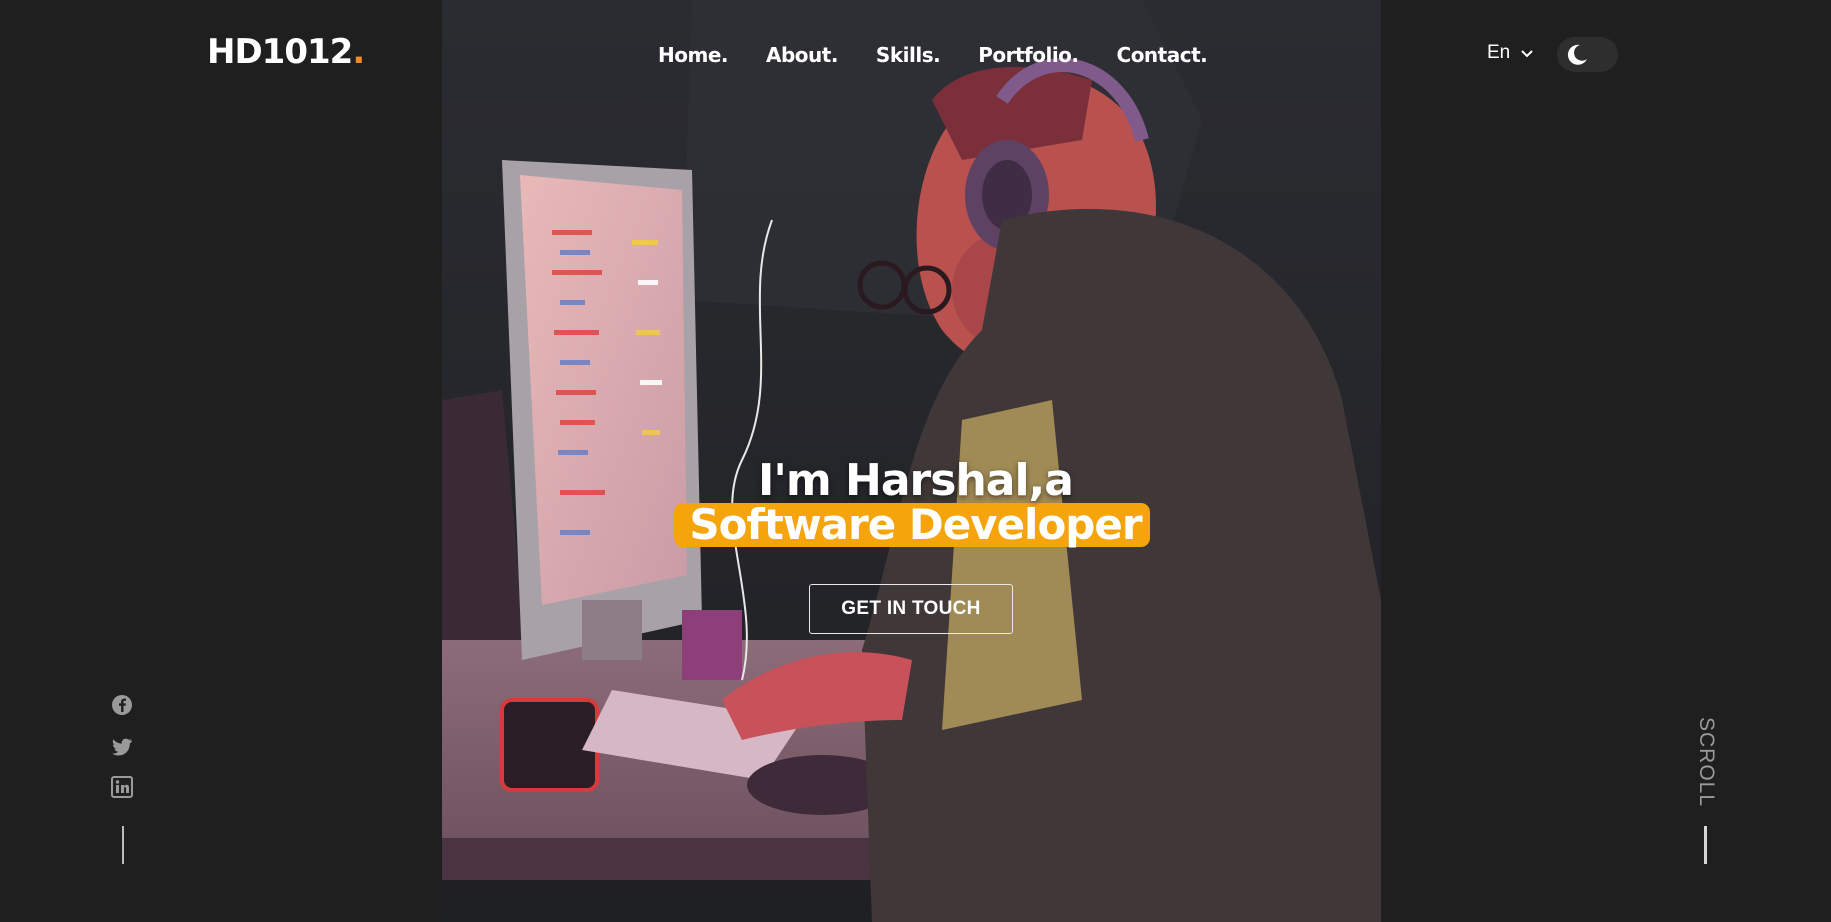  I want to click on theme-toggle, so click(1587, 54).